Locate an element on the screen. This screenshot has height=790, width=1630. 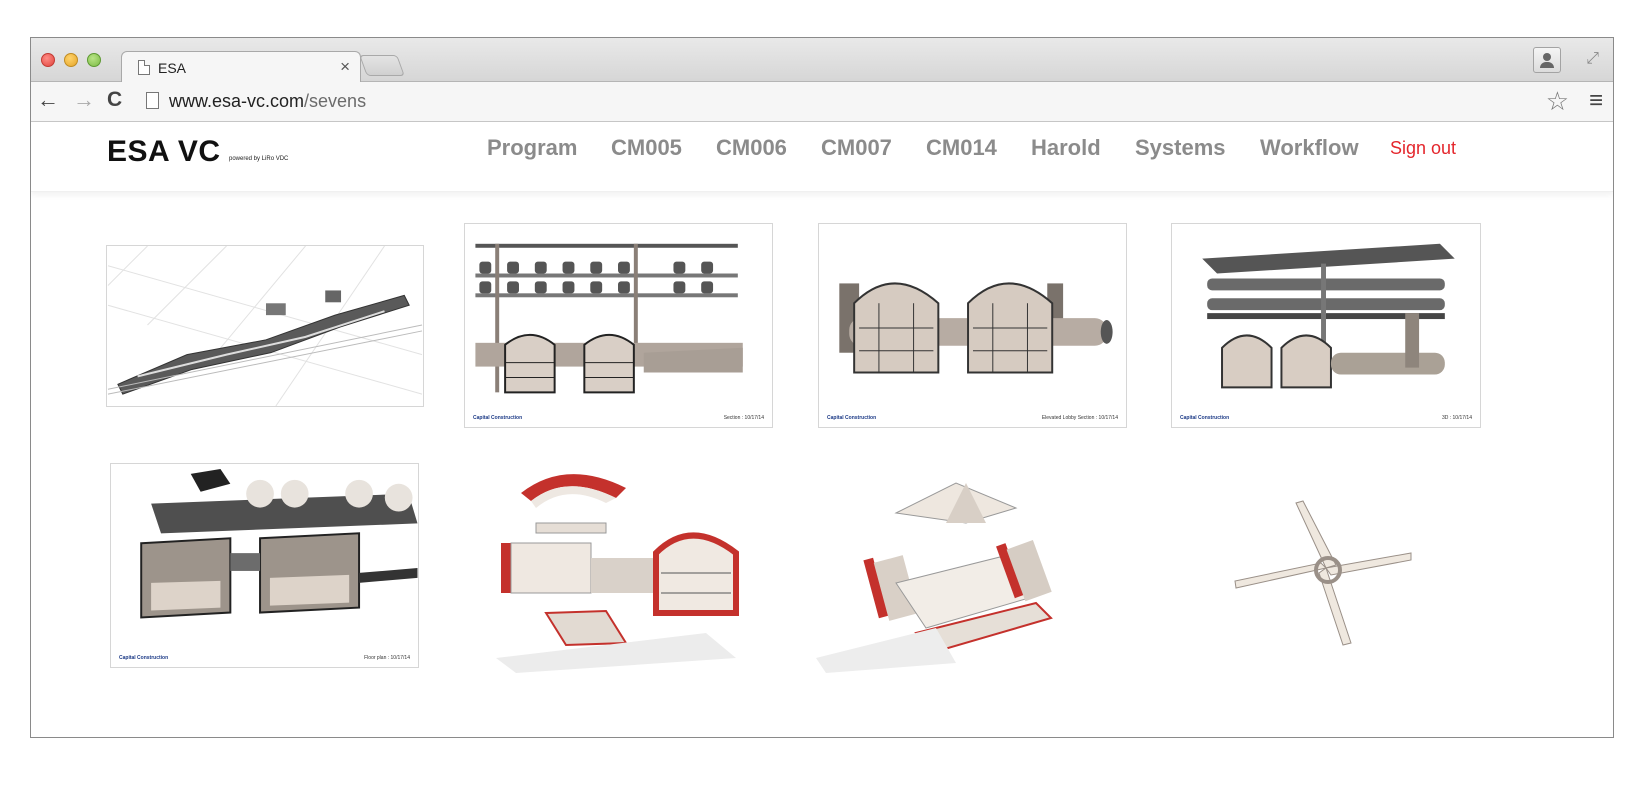
bookmark-star-icon: ☆ is located at coordinates (1557, 101).